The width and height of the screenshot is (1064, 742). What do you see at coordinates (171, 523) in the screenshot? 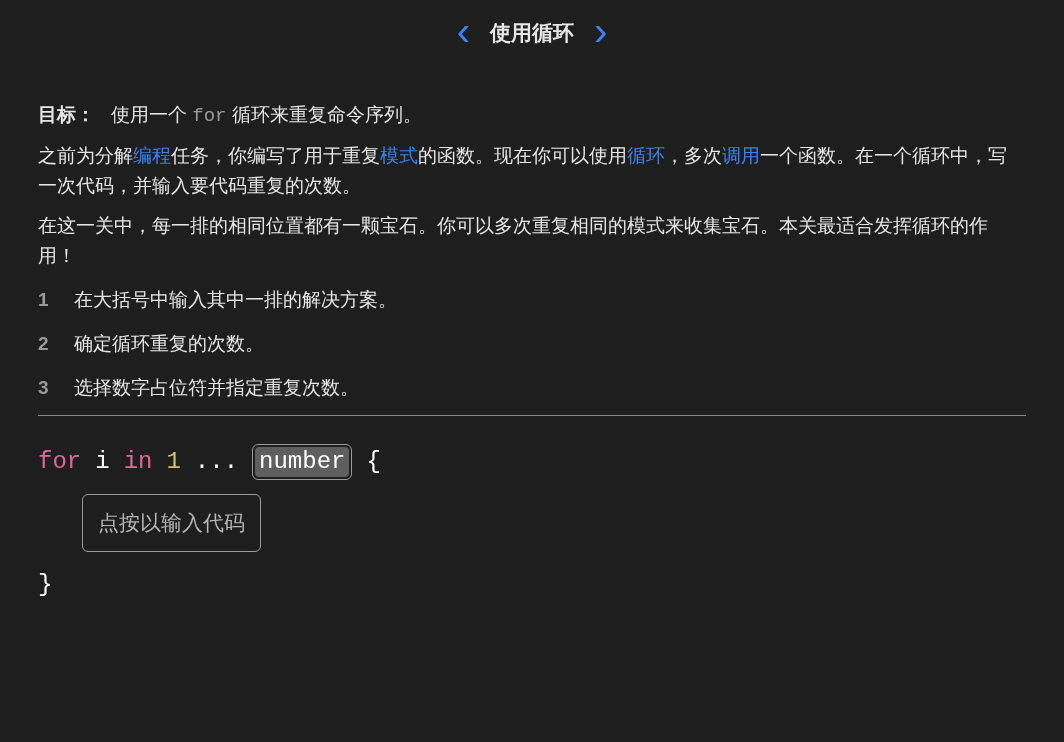
I see `code-input-field: 点按以输入代码` at bounding box center [171, 523].